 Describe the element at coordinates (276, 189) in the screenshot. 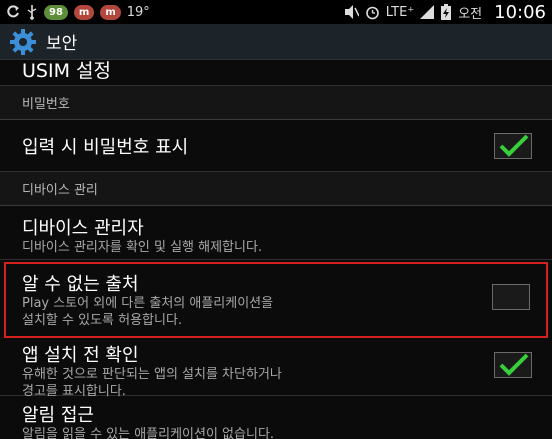

I see `section-header-device-admin: 디바이스 관리` at that location.